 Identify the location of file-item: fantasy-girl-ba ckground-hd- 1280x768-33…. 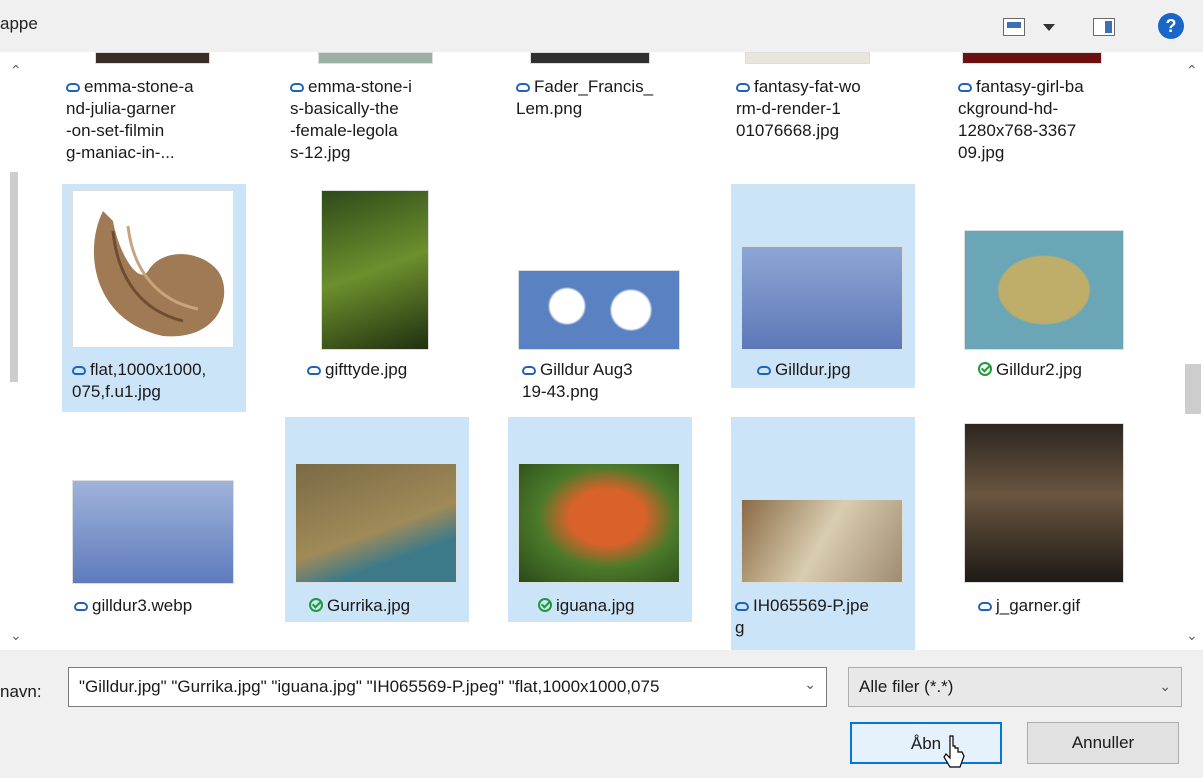
(1050, 128).